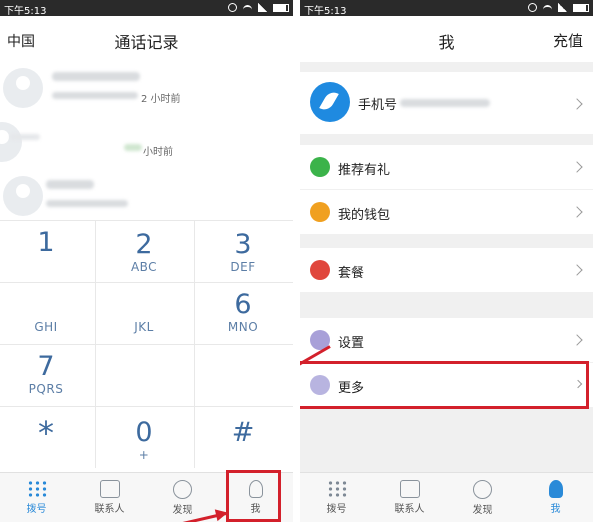 This screenshot has width=593, height=522. I want to click on dial-key-2: 2 ABC, so click(144, 252).